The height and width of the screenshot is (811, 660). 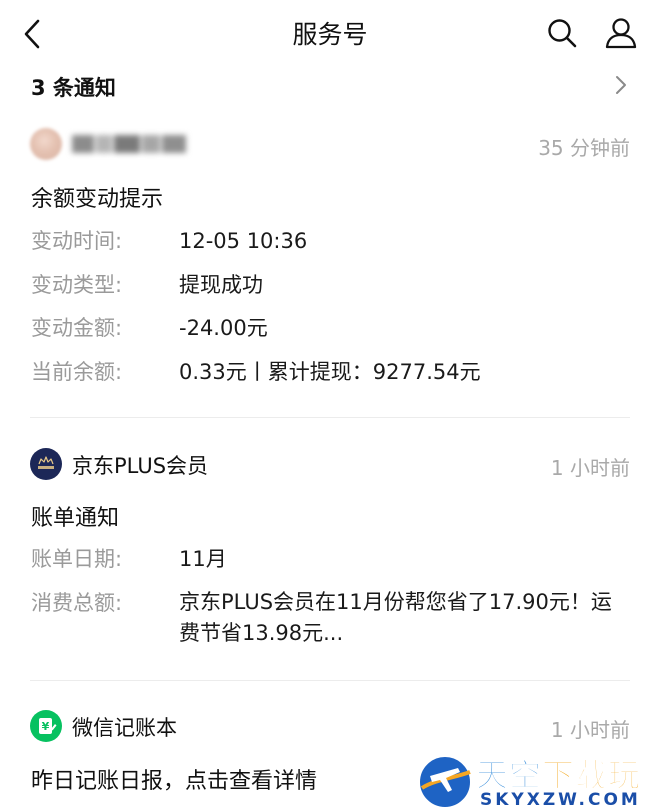 I want to click on chevron-left-icon, so click(x=32, y=34).